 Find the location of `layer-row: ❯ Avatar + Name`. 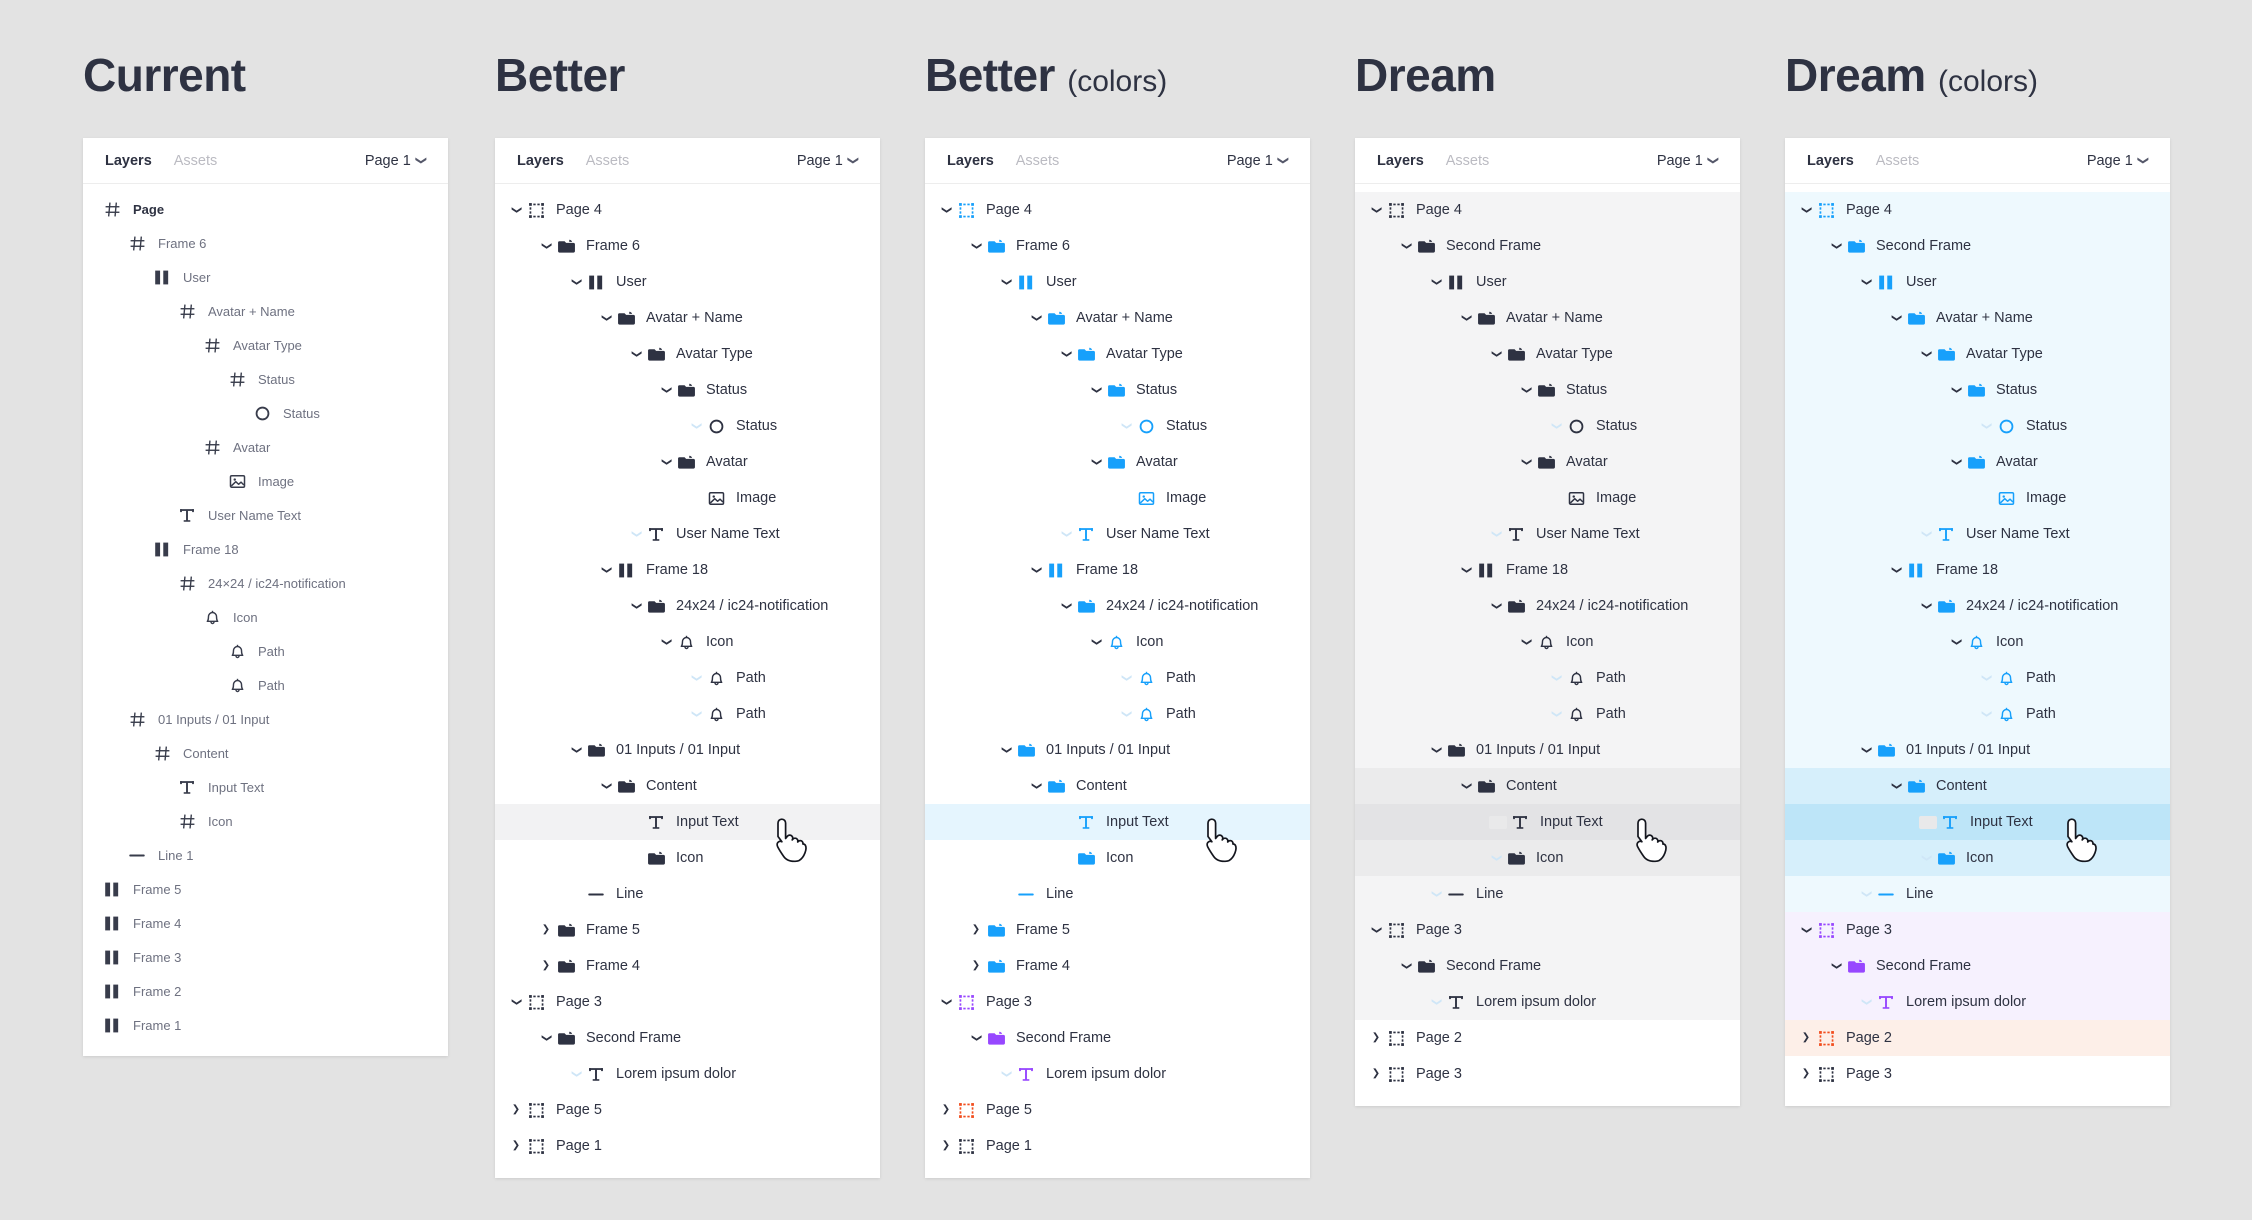

layer-row: ❯ Avatar + Name is located at coordinates (1977, 318).